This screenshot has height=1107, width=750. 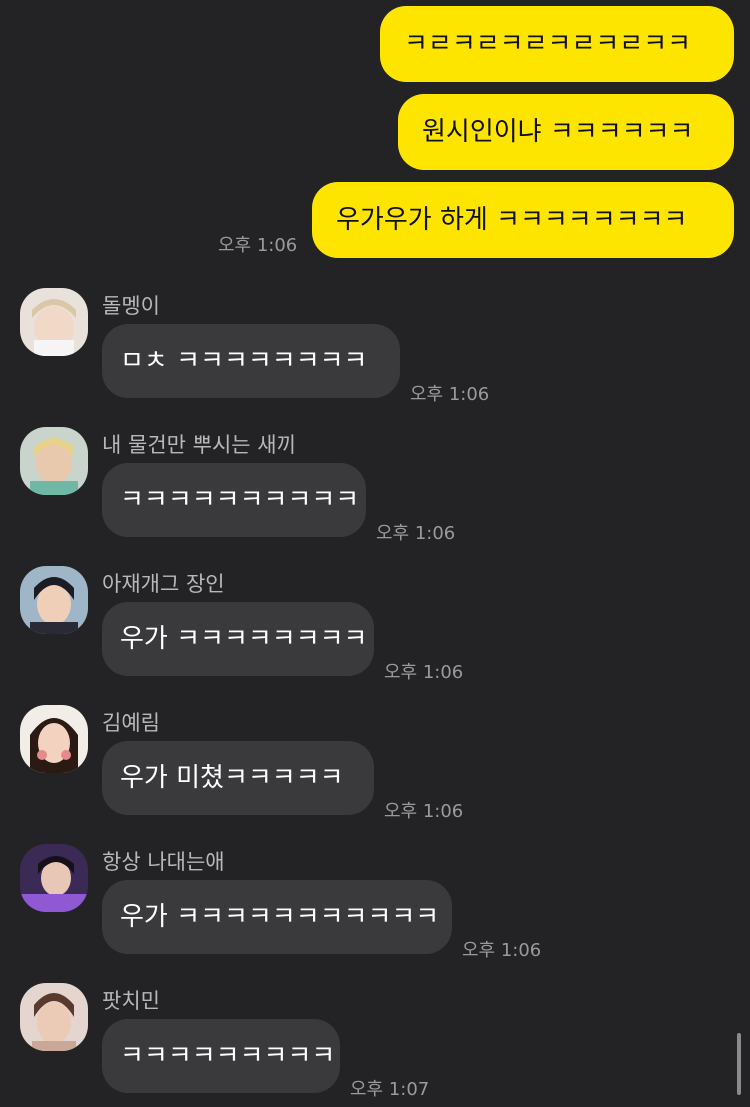 What do you see at coordinates (131, 723) in the screenshot?
I see `sender-name: 김예림` at bounding box center [131, 723].